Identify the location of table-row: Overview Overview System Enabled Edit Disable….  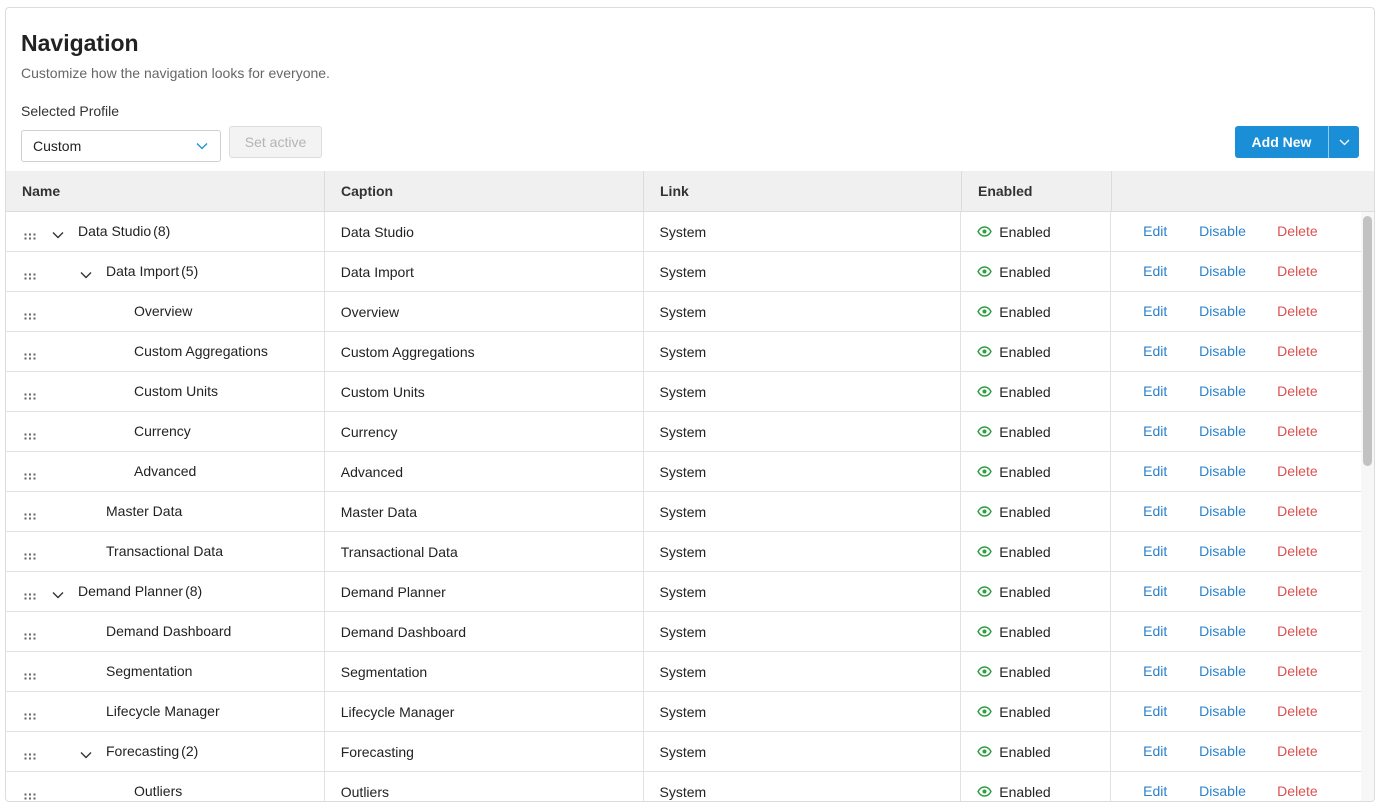
(683, 312).